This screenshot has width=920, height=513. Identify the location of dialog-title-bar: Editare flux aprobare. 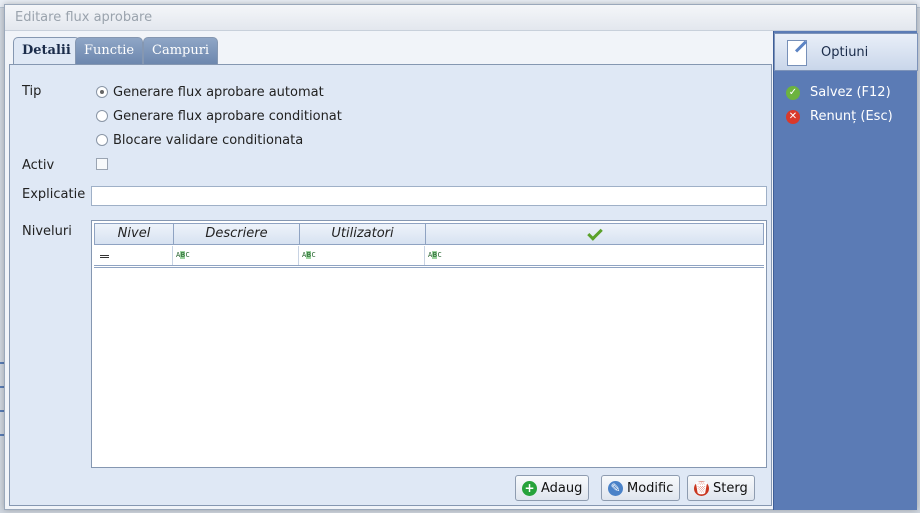
(460, 18).